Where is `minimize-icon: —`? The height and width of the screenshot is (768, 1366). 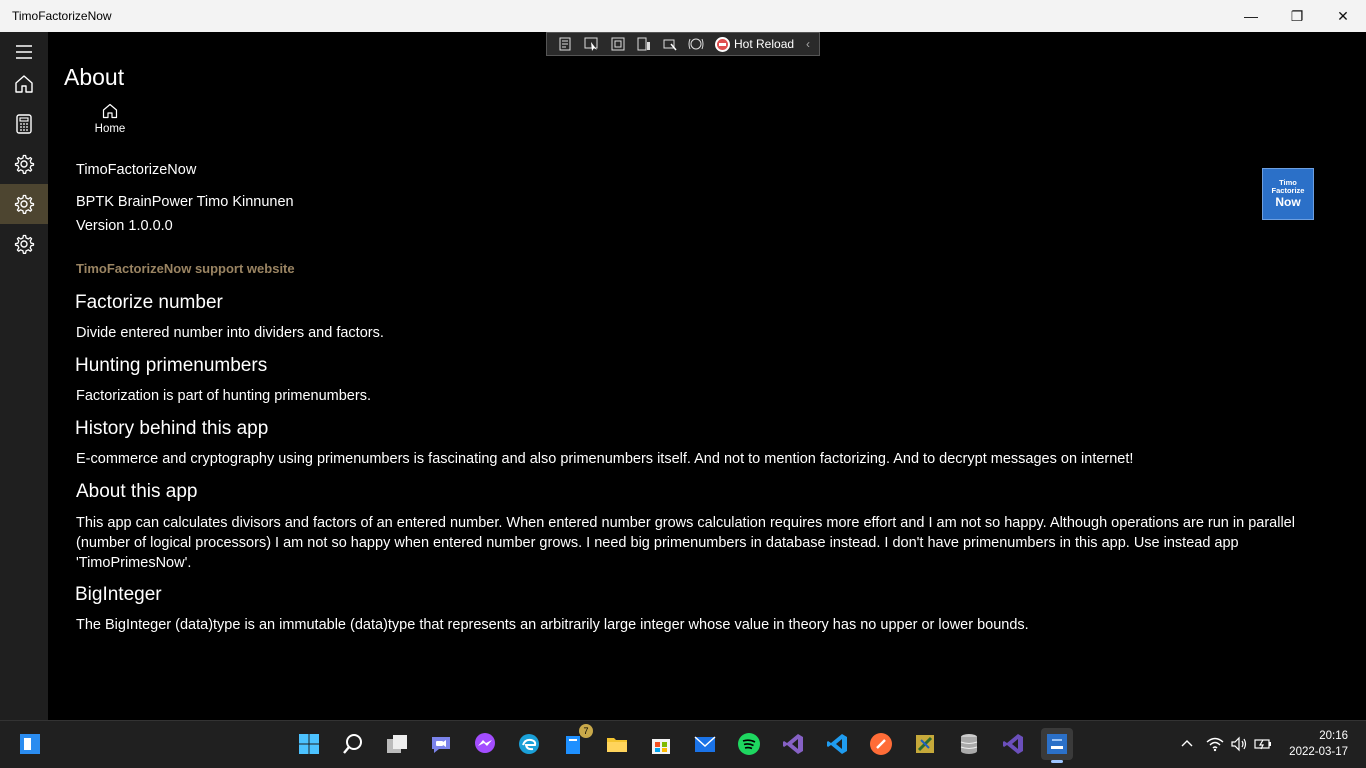
minimize-icon: — is located at coordinates (1251, 16).